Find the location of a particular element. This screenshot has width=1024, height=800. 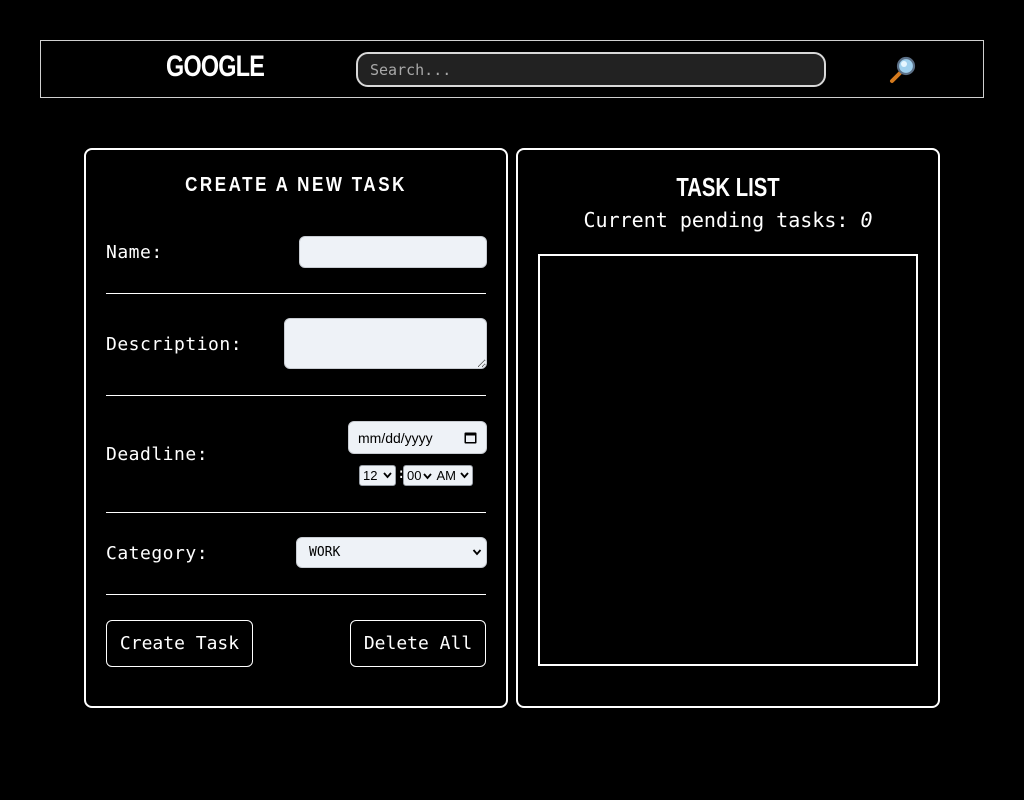

description-label: Description: is located at coordinates (174, 344).